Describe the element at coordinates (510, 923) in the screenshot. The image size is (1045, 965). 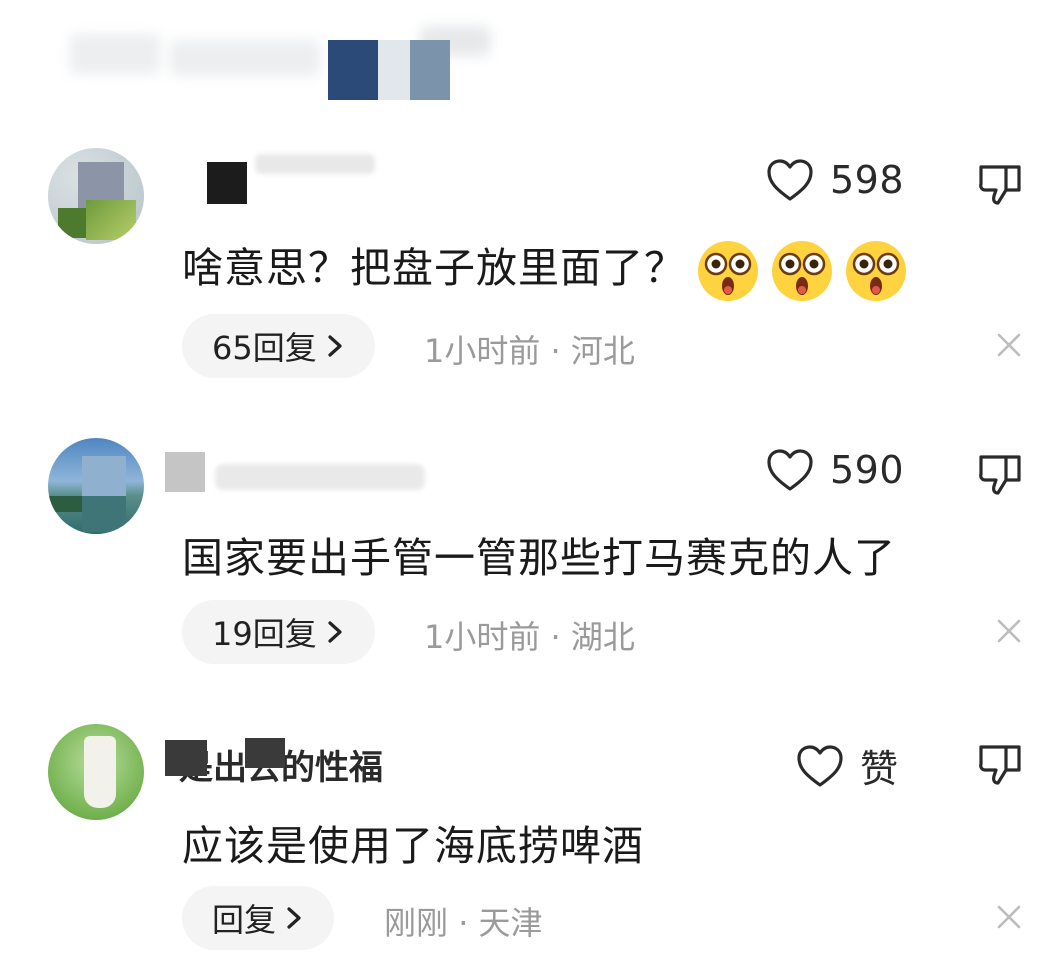
I see `comment-location: 天津` at that location.